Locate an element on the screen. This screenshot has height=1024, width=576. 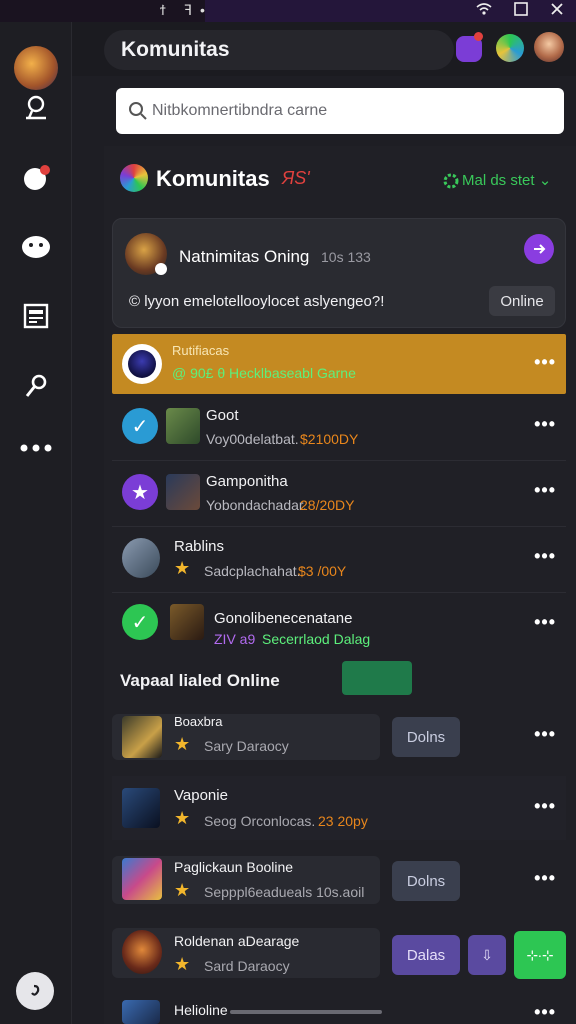
arrow-right-icon is located at coordinates (539, 249).